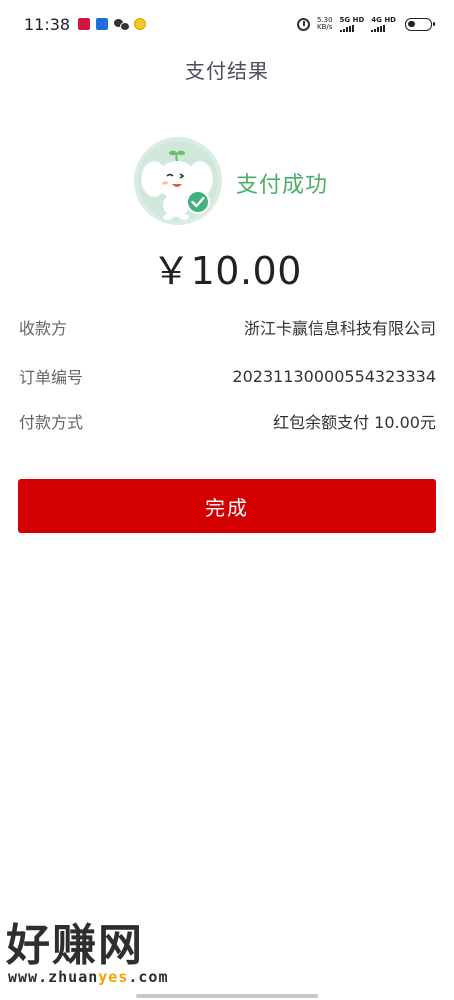  I want to click on status-time: 11:38, so click(47, 24).